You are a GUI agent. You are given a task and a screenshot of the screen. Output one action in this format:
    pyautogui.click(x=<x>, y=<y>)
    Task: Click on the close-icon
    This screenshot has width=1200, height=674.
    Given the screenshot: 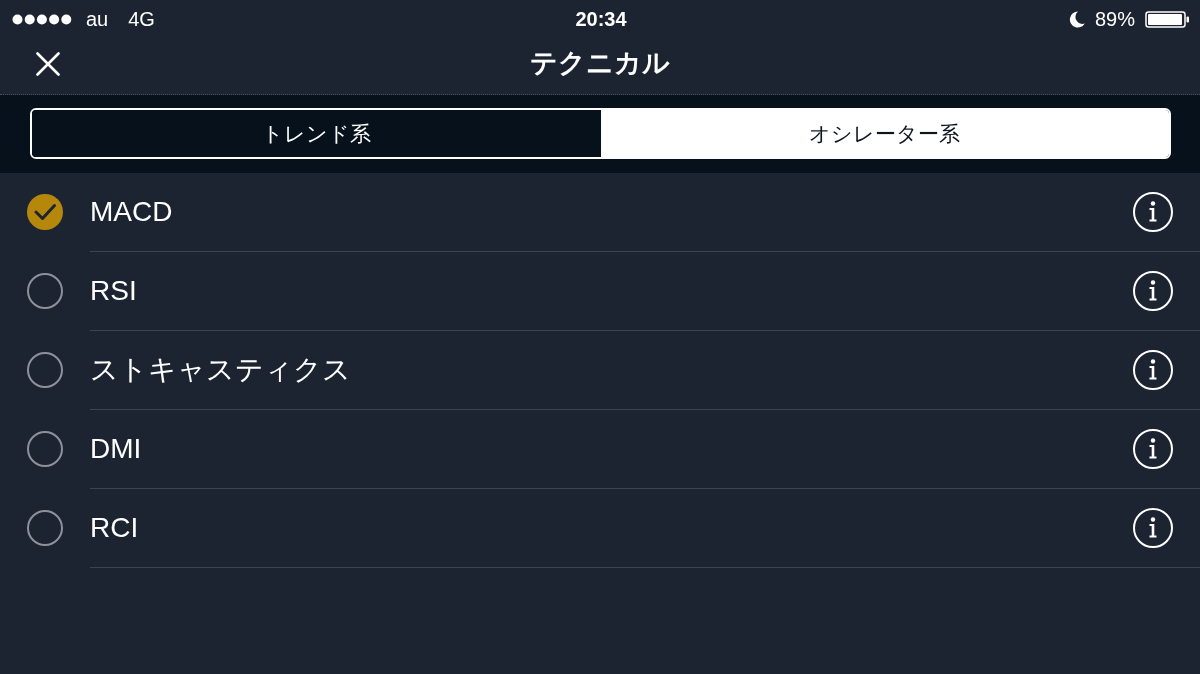 What is the action you would take?
    pyautogui.click(x=48, y=64)
    